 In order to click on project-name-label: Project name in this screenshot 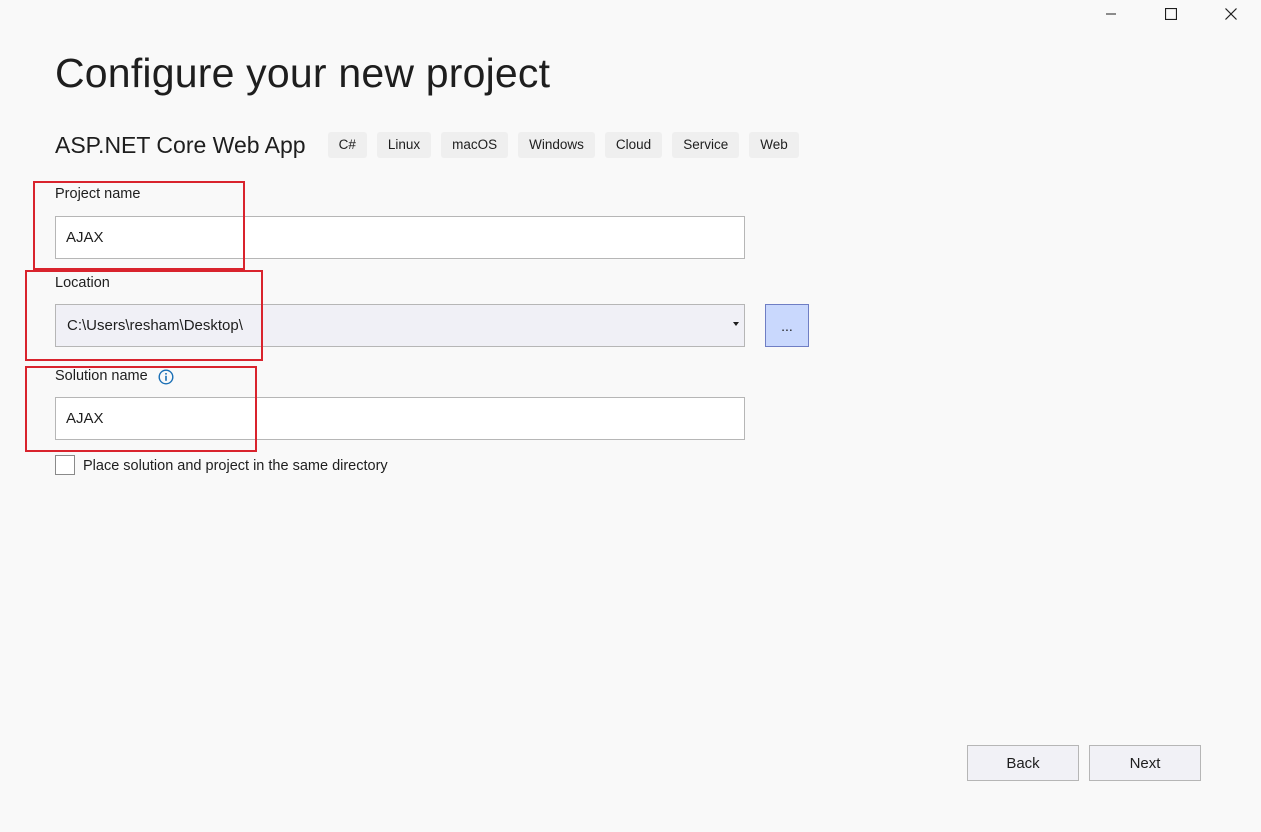, I will do `click(98, 194)`.